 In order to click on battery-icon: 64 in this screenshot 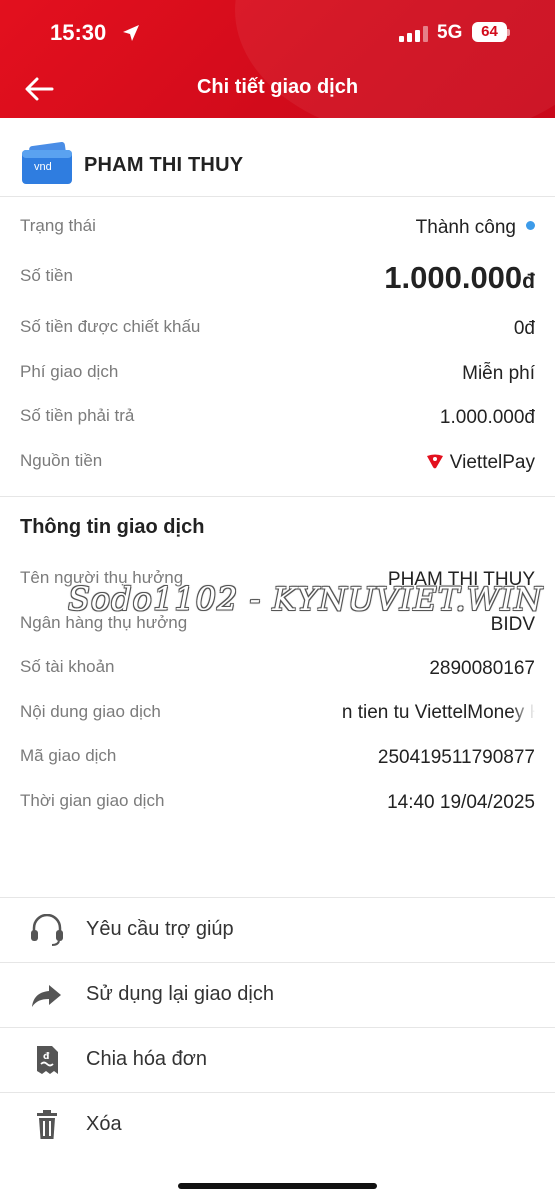, I will do `click(491, 32)`.